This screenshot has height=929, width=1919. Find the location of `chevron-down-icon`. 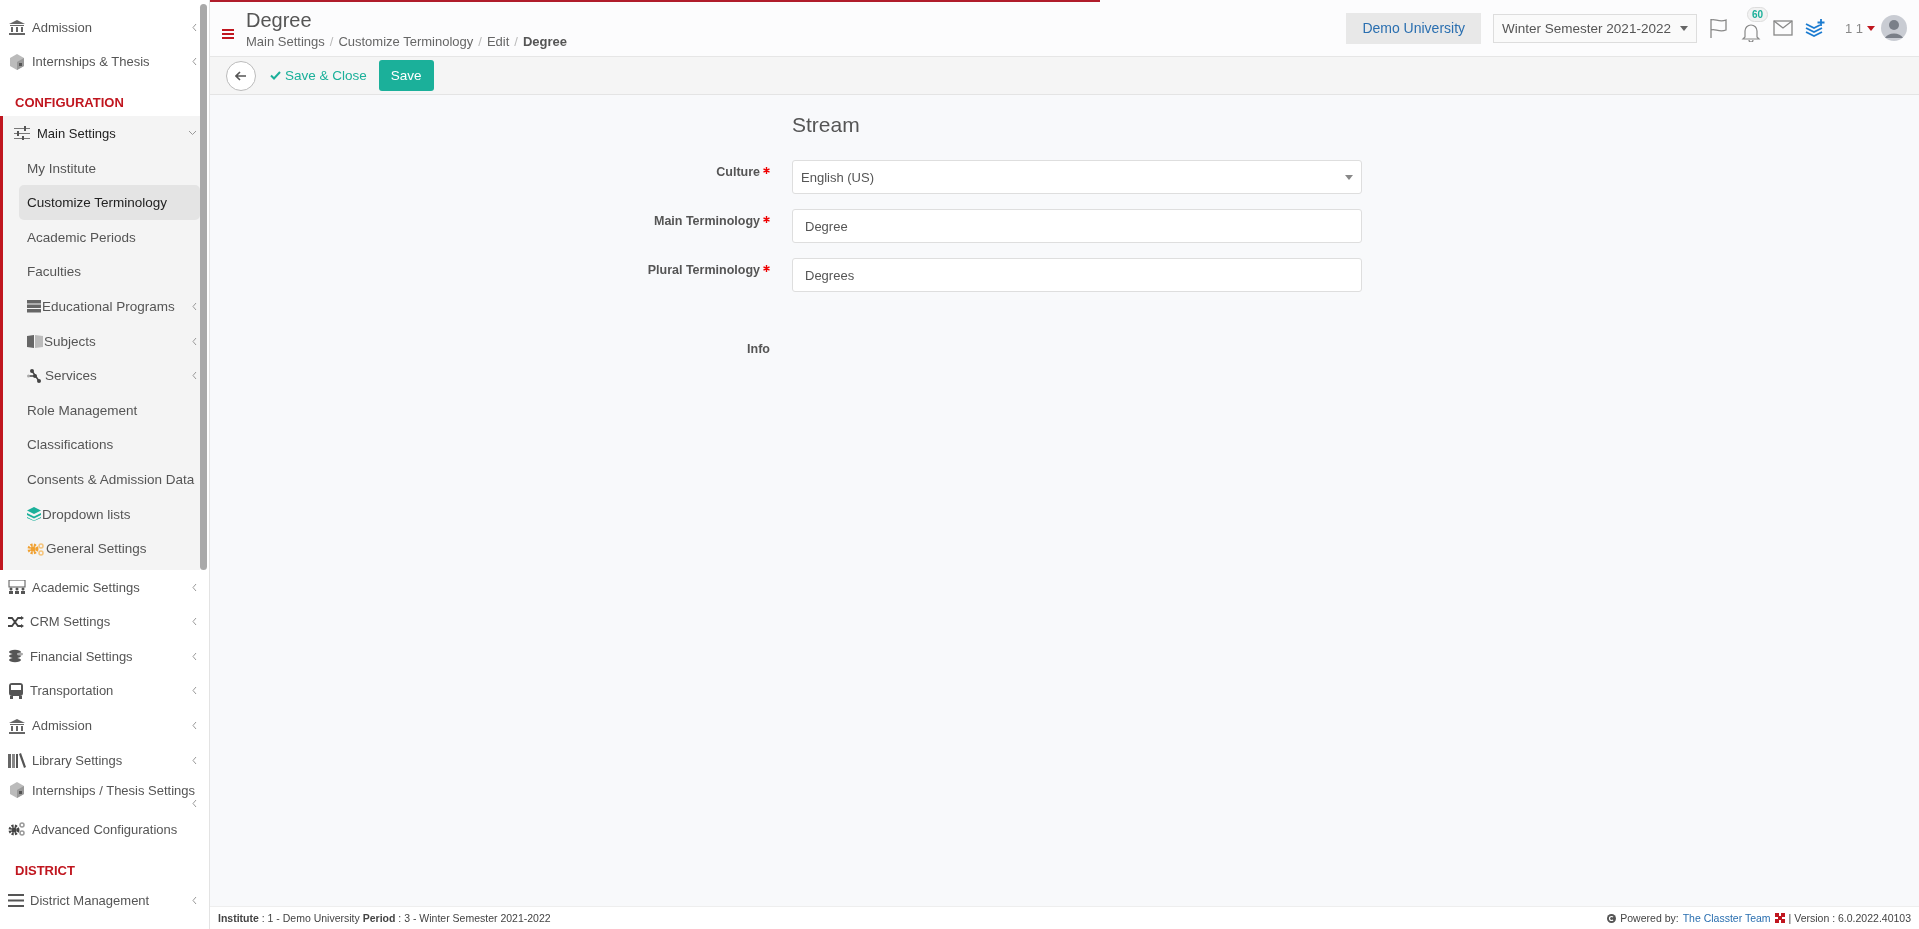

chevron-down-icon is located at coordinates (192, 133).